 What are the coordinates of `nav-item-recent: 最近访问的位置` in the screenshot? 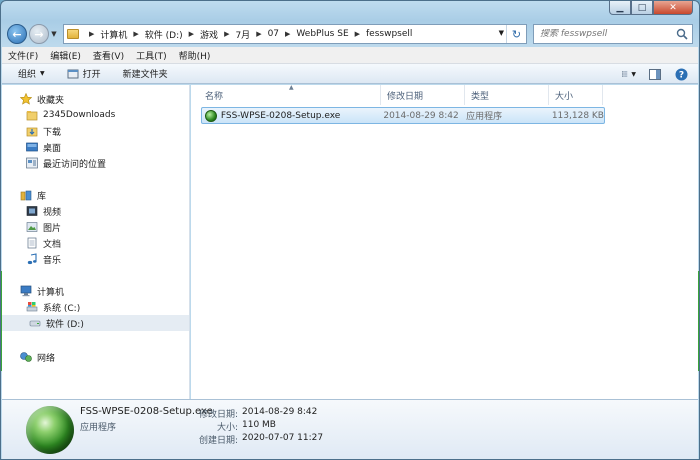 It's located at (66, 163).